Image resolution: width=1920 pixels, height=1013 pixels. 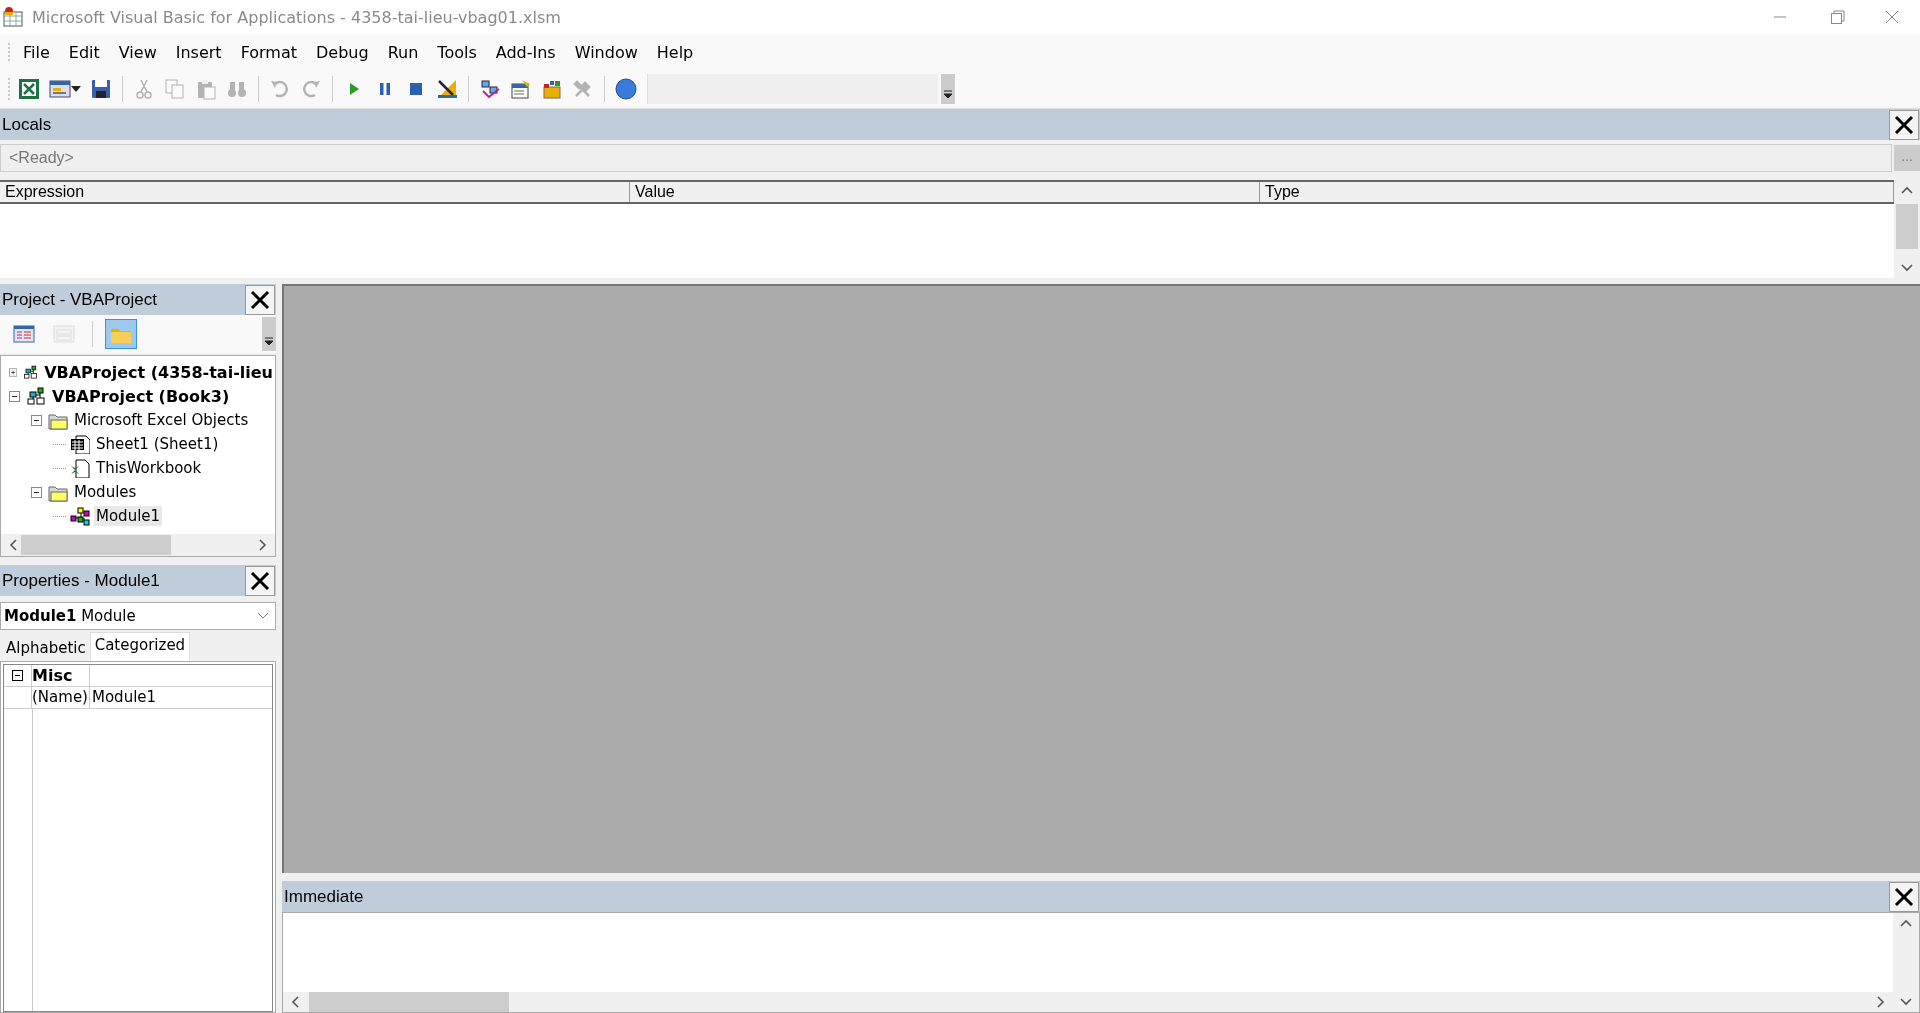 What do you see at coordinates (447, 89) in the screenshot?
I see `ruler-icon` at bounding box center [447, 89].